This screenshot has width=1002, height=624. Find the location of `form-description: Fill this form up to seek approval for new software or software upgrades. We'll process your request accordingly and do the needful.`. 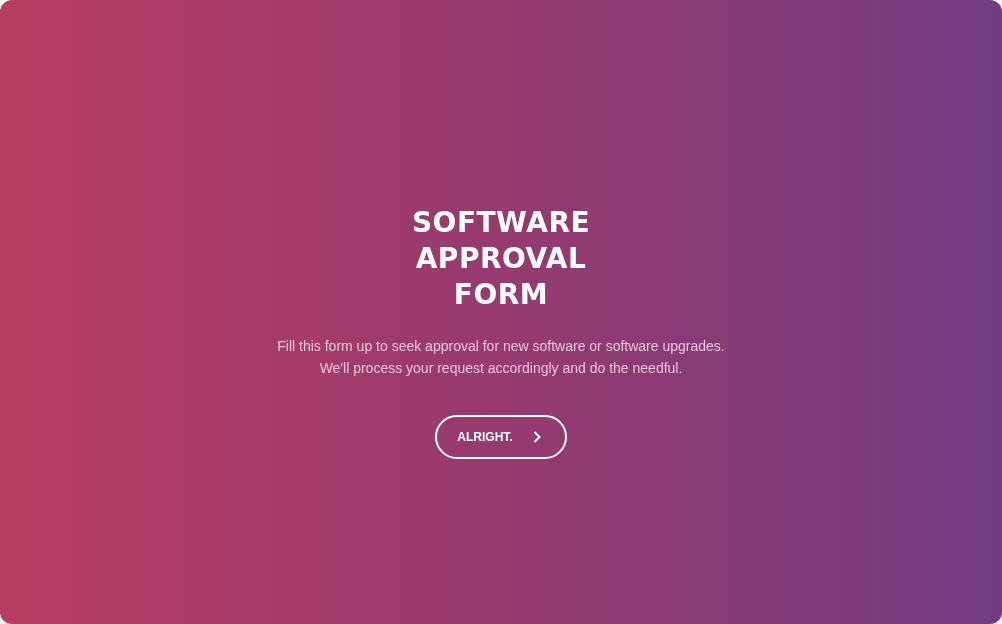

form-description: Fill this form up to seek approval for new software or software upgrades. We'll process your request accordingly and do the needful. is located at coordinates (501, 357).